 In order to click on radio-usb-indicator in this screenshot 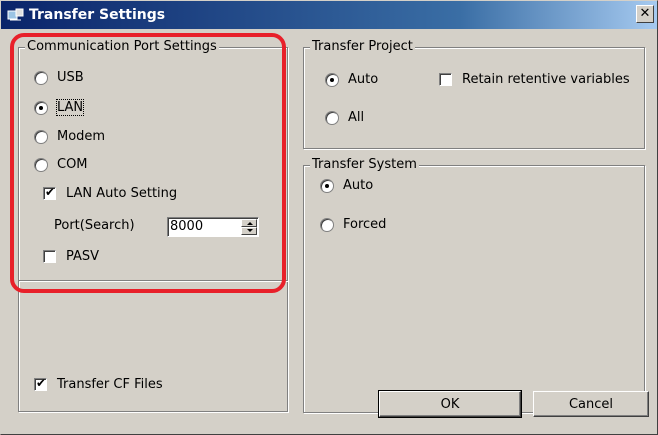, I will do `click(41, 77)`.